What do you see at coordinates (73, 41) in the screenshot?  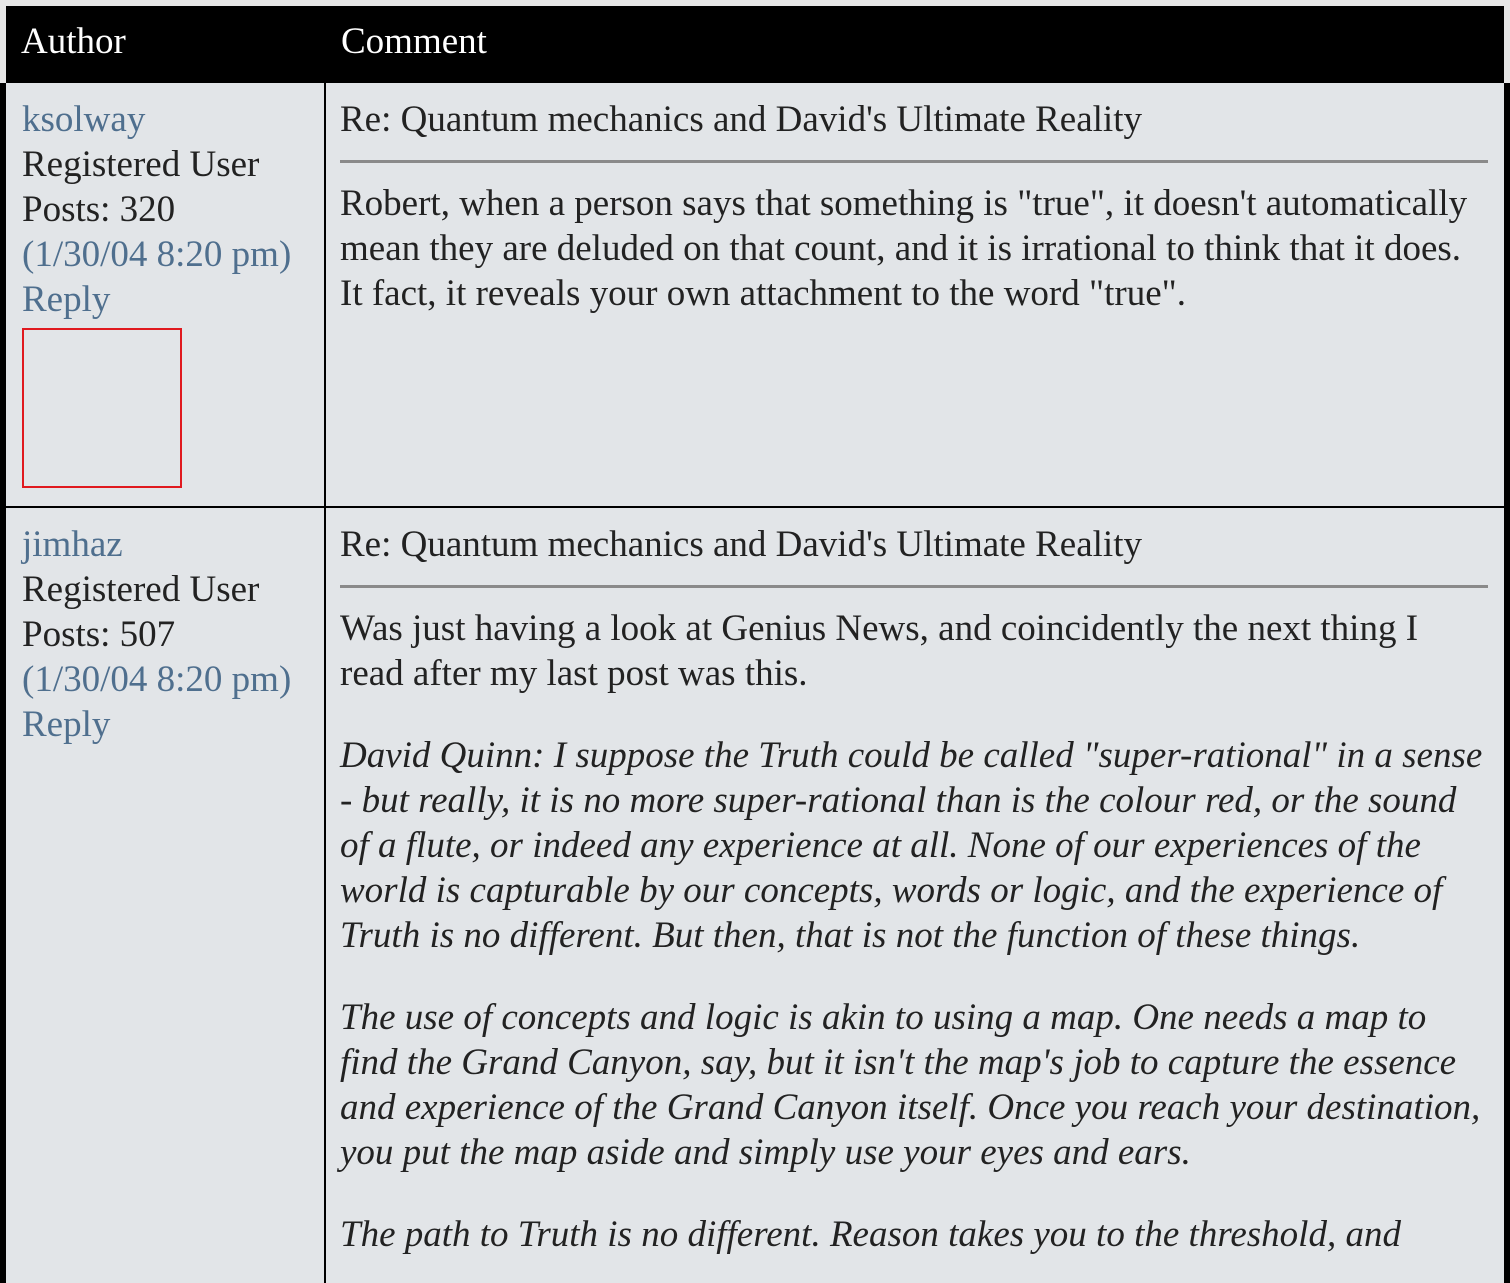 I see `author-column-header: Author` at bounding box center [73, 41].